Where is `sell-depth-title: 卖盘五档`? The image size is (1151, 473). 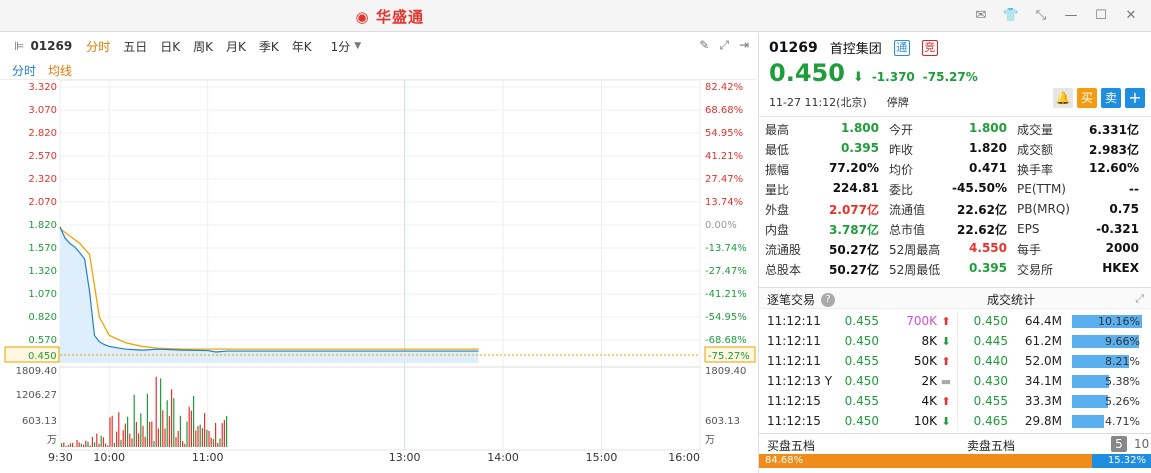
sell-depth-title: 卖盘五档 is located at coordinates (991, 446).